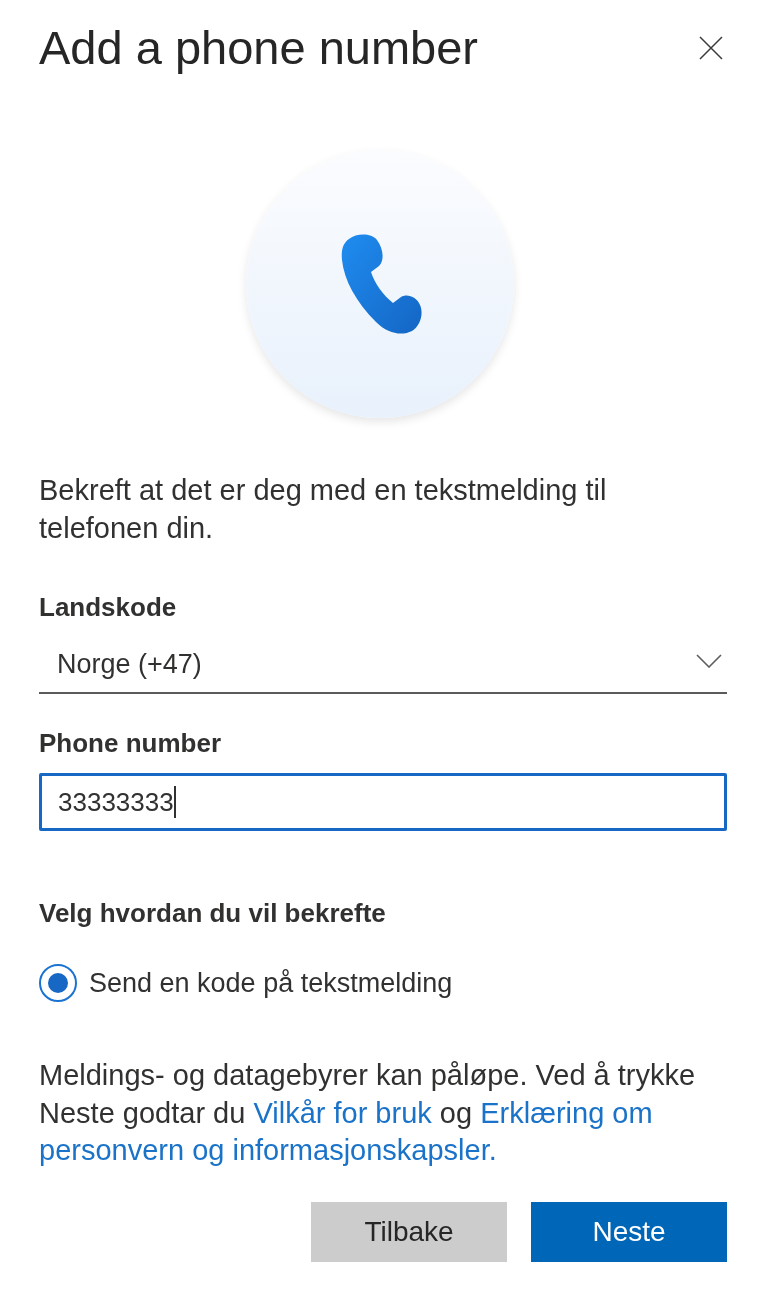 The image size is (768, 1306). What do you see at coordinates (258, 48) in the screenshot?
I see `dialog-title: Add a phone number` at bounding box center [258, 48].